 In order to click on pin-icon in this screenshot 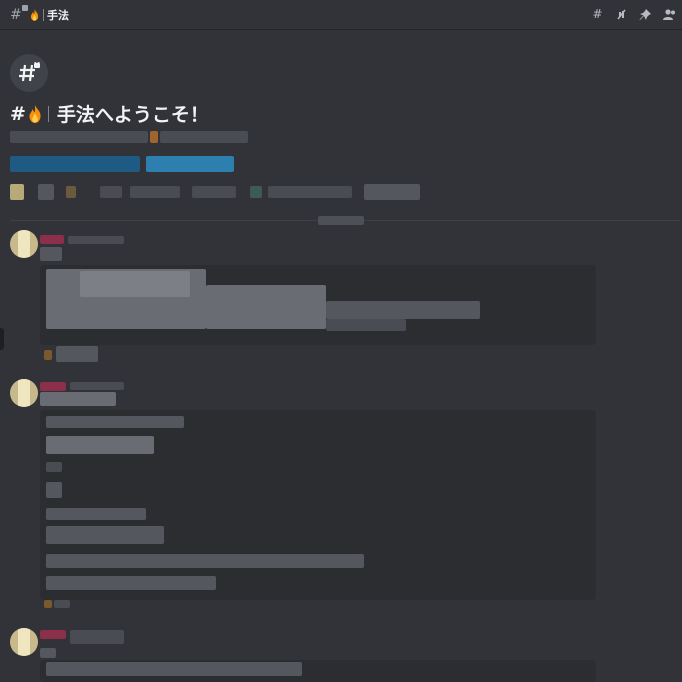, I will do `click(645, 14)`.